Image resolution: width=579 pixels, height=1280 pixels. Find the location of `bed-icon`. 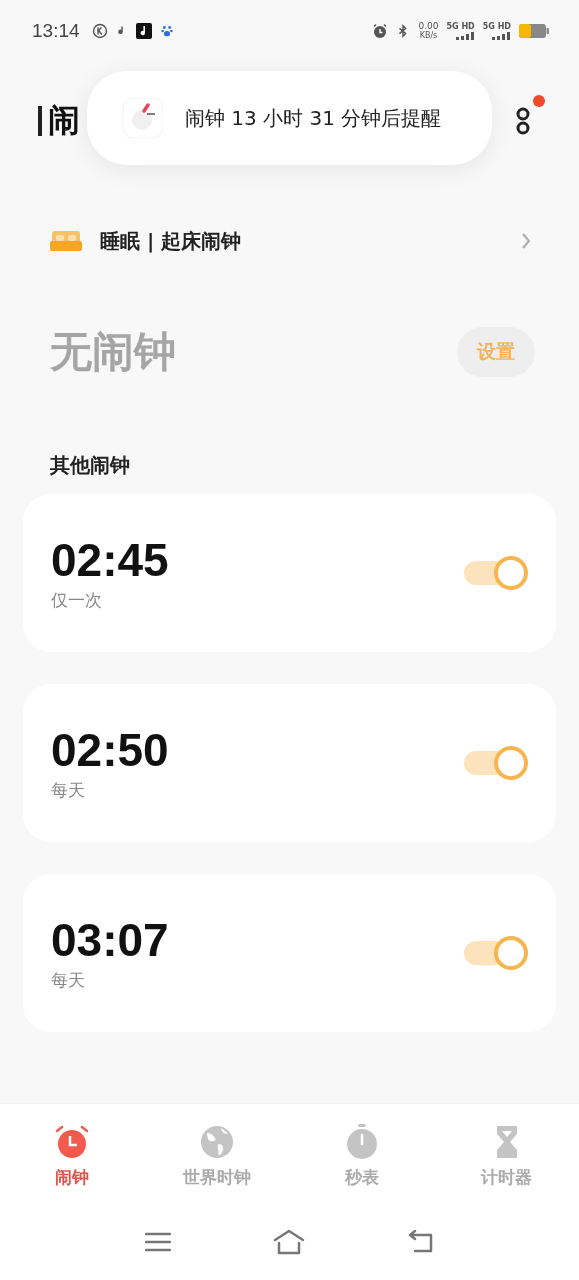

bed-icon is located at coordinates (66, 241).